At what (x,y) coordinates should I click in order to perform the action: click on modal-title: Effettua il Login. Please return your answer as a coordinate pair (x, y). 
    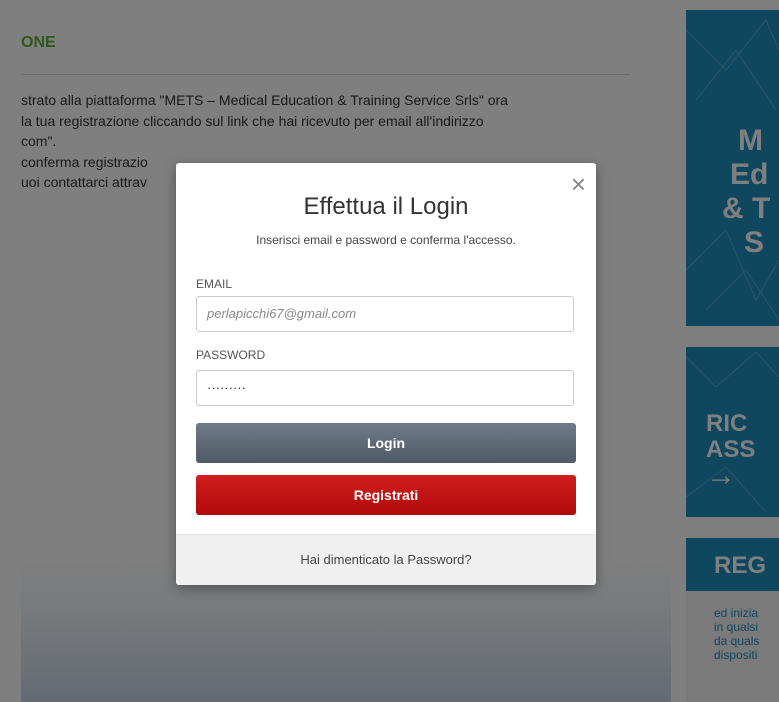
    Looking at the image, I should click on (386, 206).